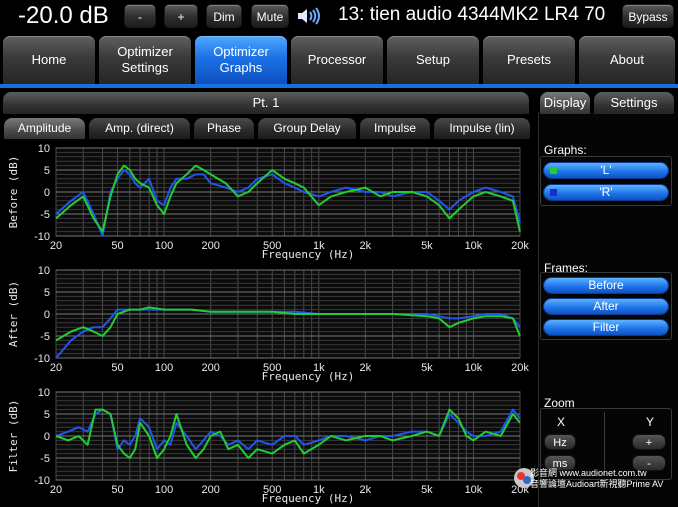 This screenshot has width=678, height=507. I want to click on subtab-impulse-lin: Impulse (lin), so click(482, 128).